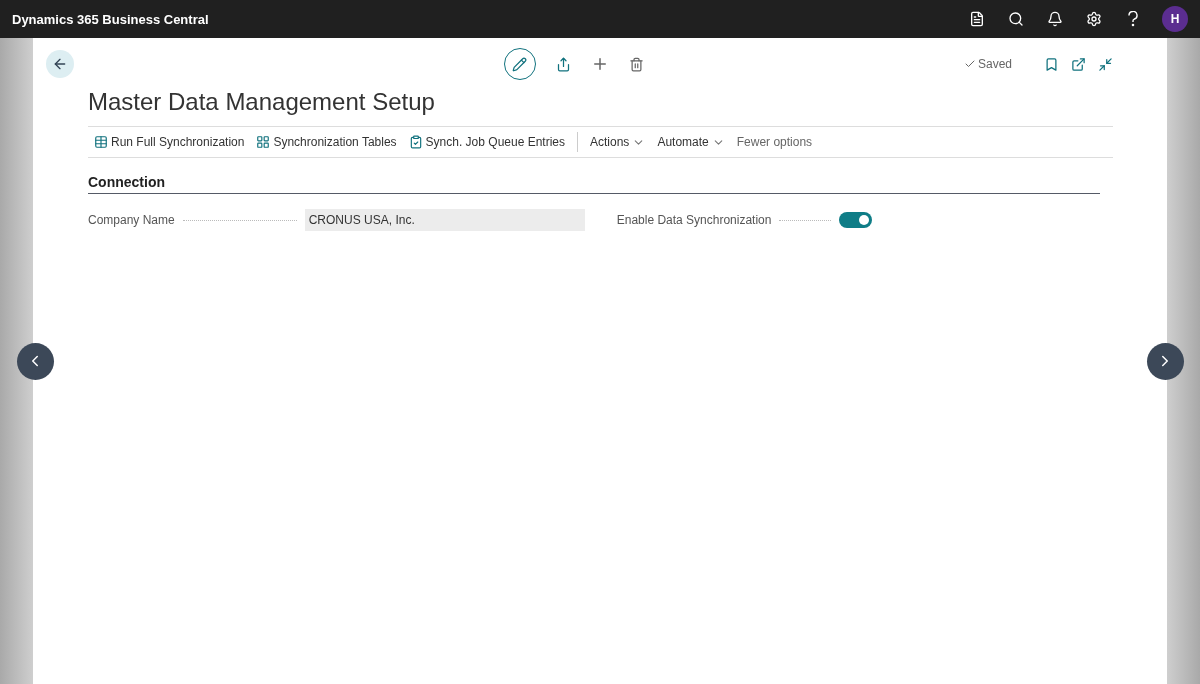  Describe the element at coordinates (1015, 19) in the screenshot. I see `search-icon` at that location.